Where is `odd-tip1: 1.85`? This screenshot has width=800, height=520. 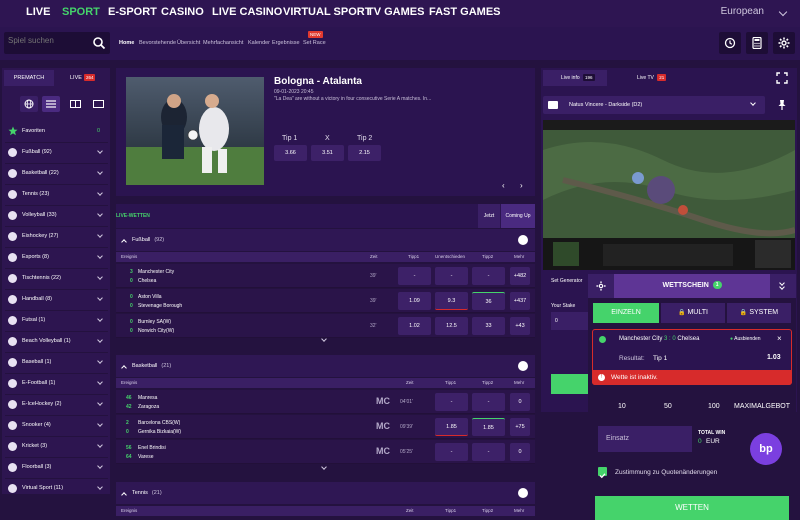 odd-tip1: 1.85 is located at coordinates (451, 427).